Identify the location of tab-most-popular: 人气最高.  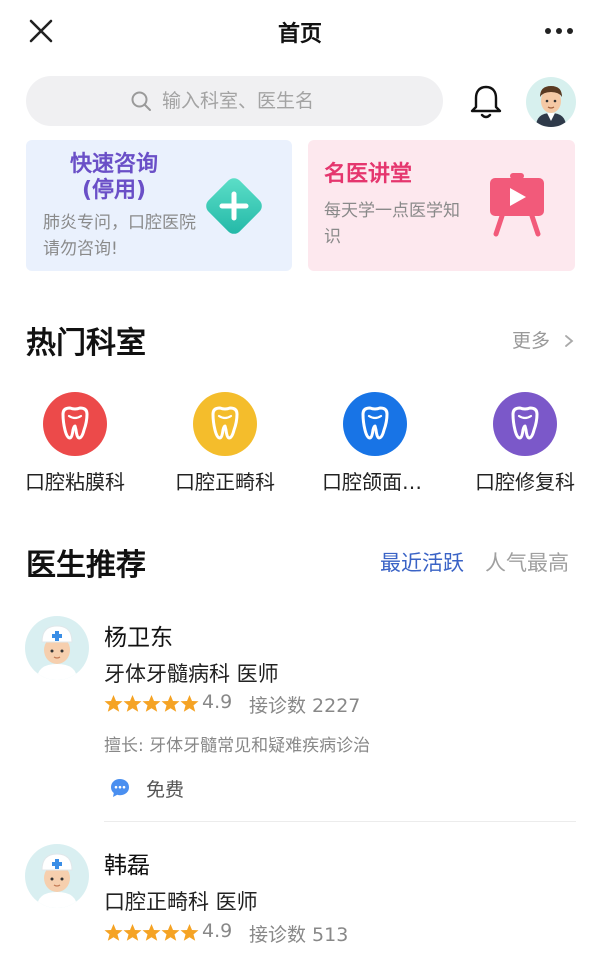
(527, 562).